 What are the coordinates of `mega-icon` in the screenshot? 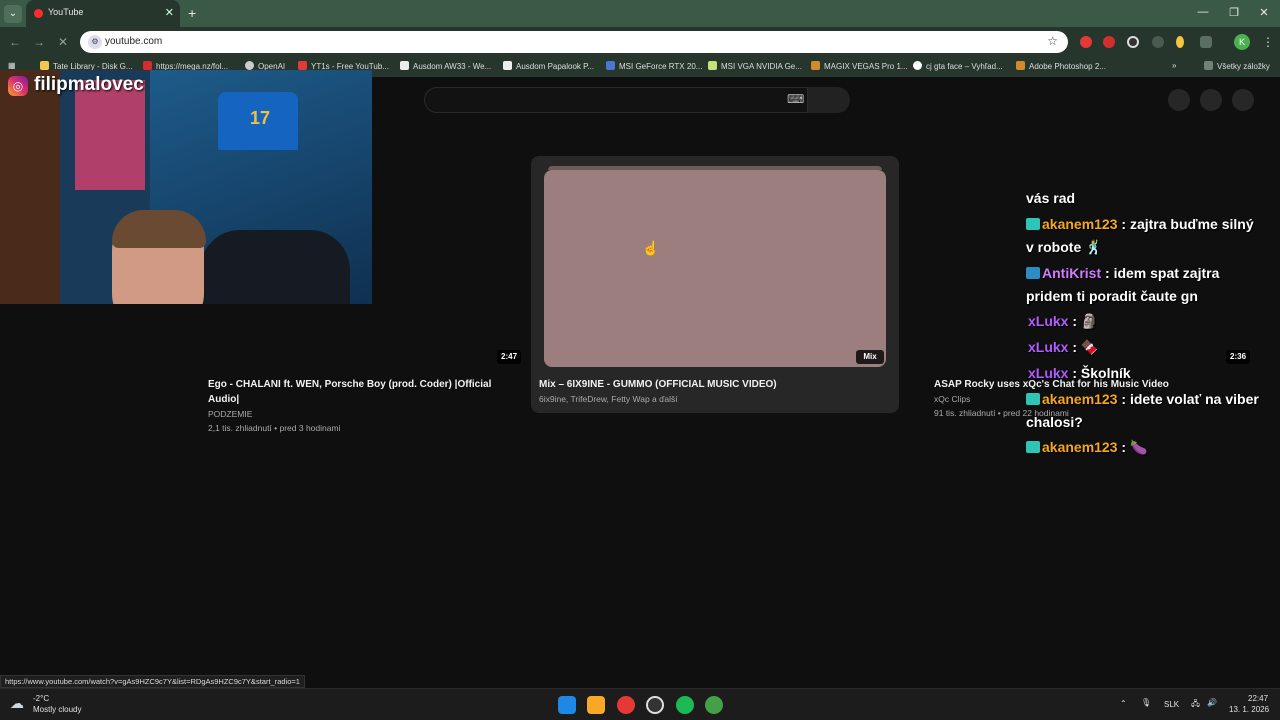 It's located at (147, 65).